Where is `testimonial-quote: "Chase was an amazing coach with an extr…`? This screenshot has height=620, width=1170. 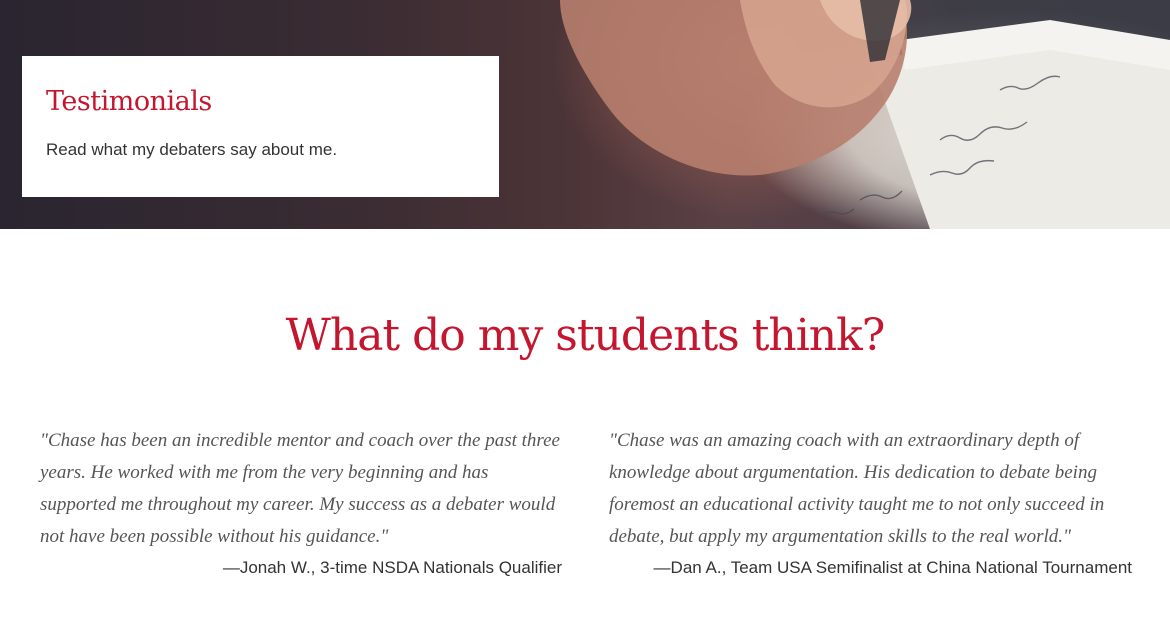 testimonial-quote: "Chase was an amazing coach with an extr… is located at coordinates (857, 488).